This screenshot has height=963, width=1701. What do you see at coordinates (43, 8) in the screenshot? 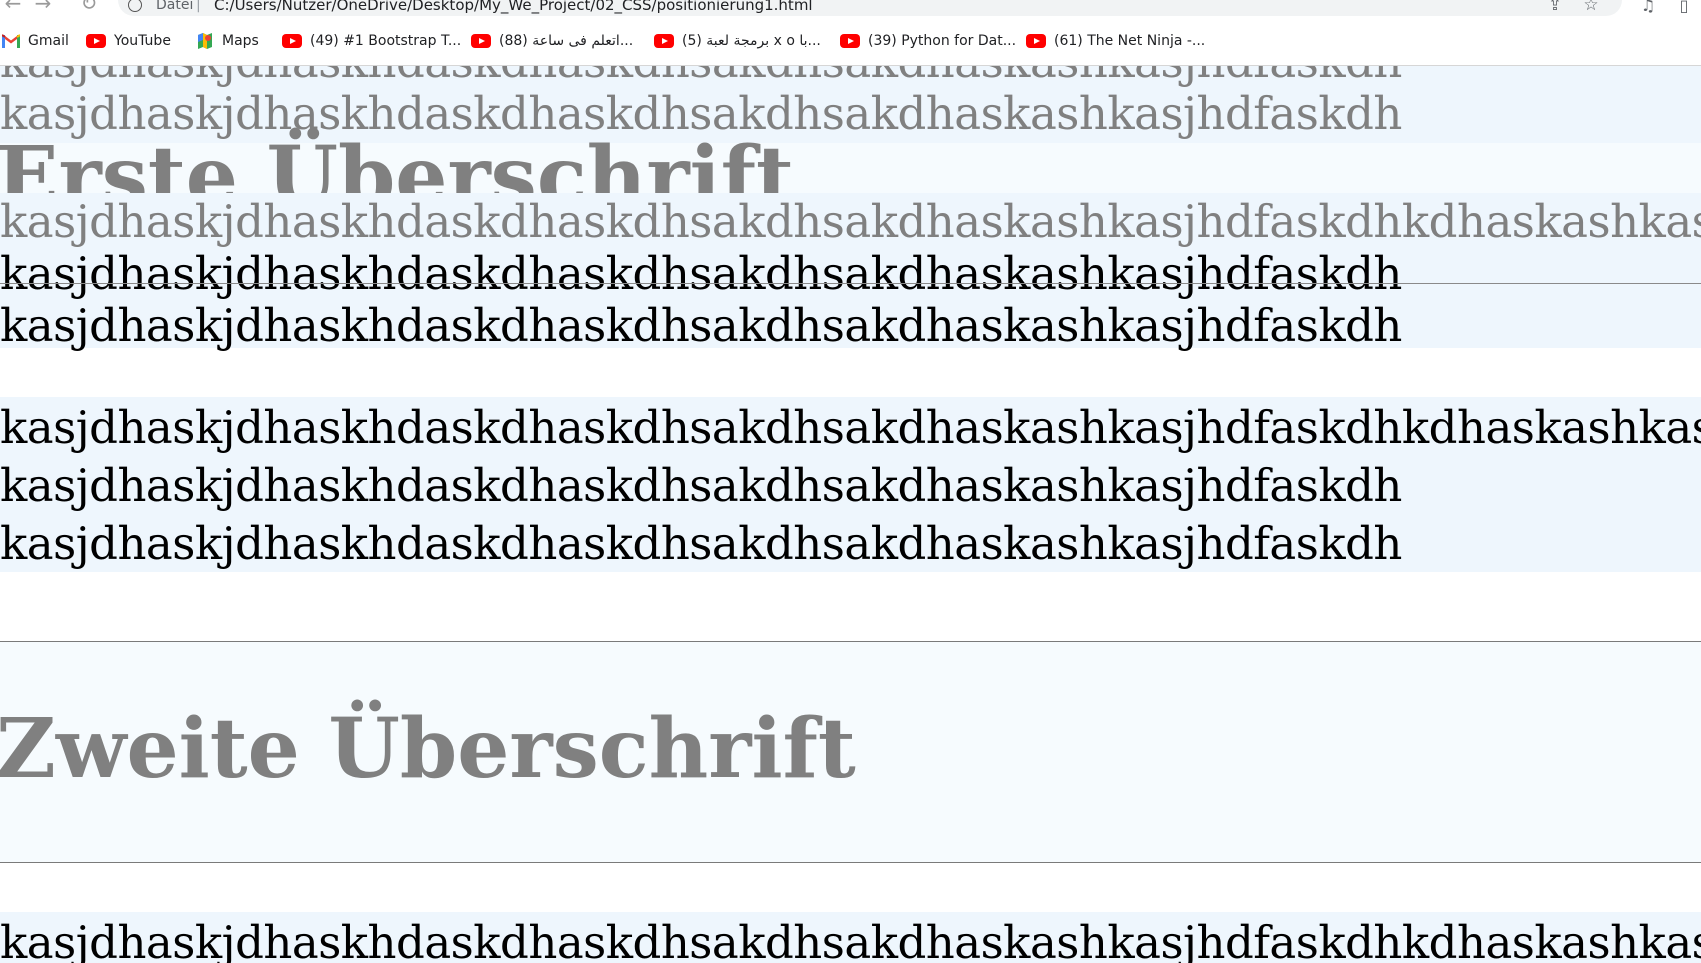
I see `forward-arrow-icon: →` at bounding box center [43, 8].